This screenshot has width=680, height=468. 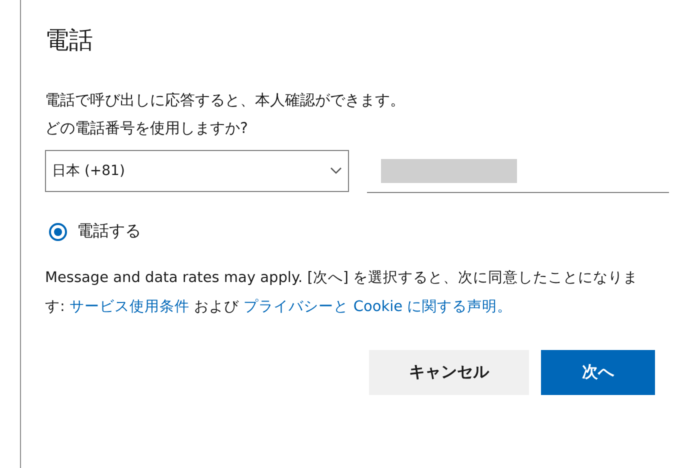 I want to click on notice-text: Message and data rates may apply. [次へ] を選択すると、次に同意したことになります: サービス使用条件 および プライバシーと Cookie に関する声明。, so click(x=342, y=293).